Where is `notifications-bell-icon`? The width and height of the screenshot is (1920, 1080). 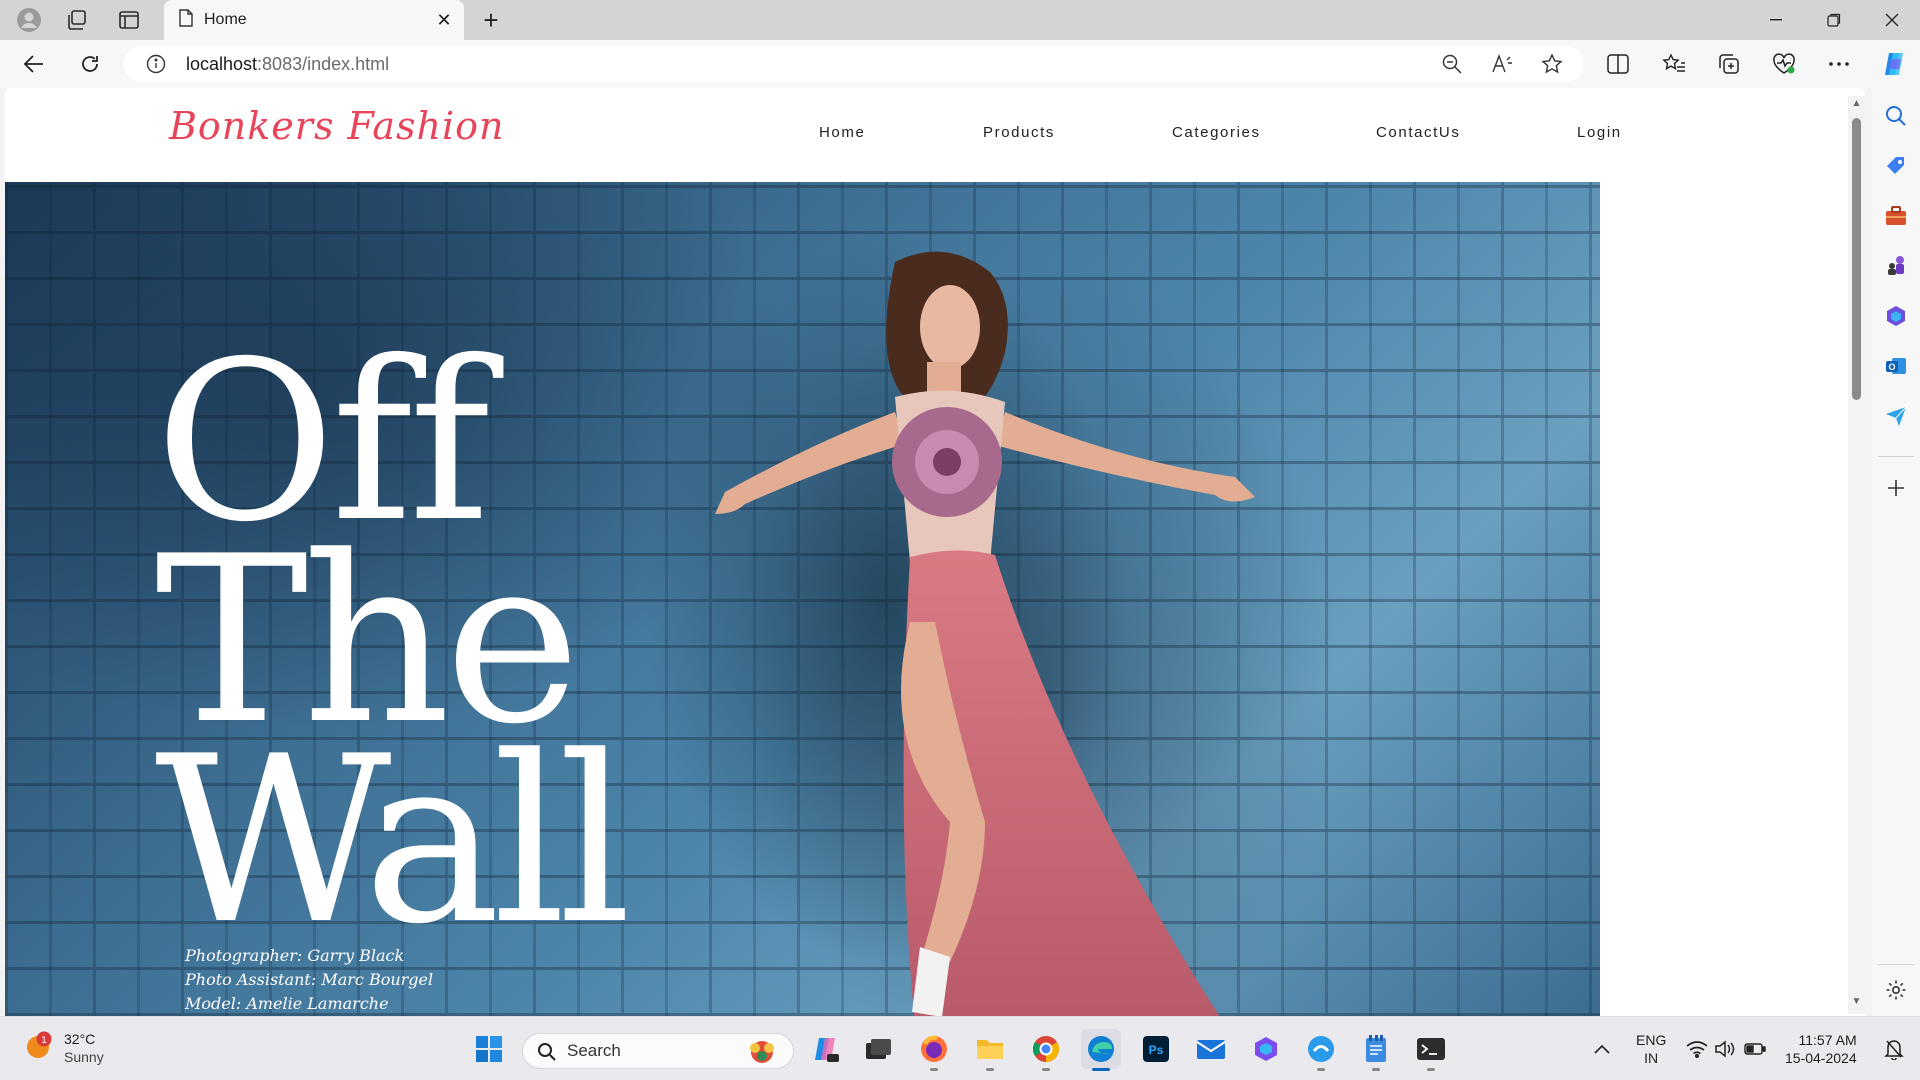
notifications-bell-icon is located at coordinates (1894, 1049).